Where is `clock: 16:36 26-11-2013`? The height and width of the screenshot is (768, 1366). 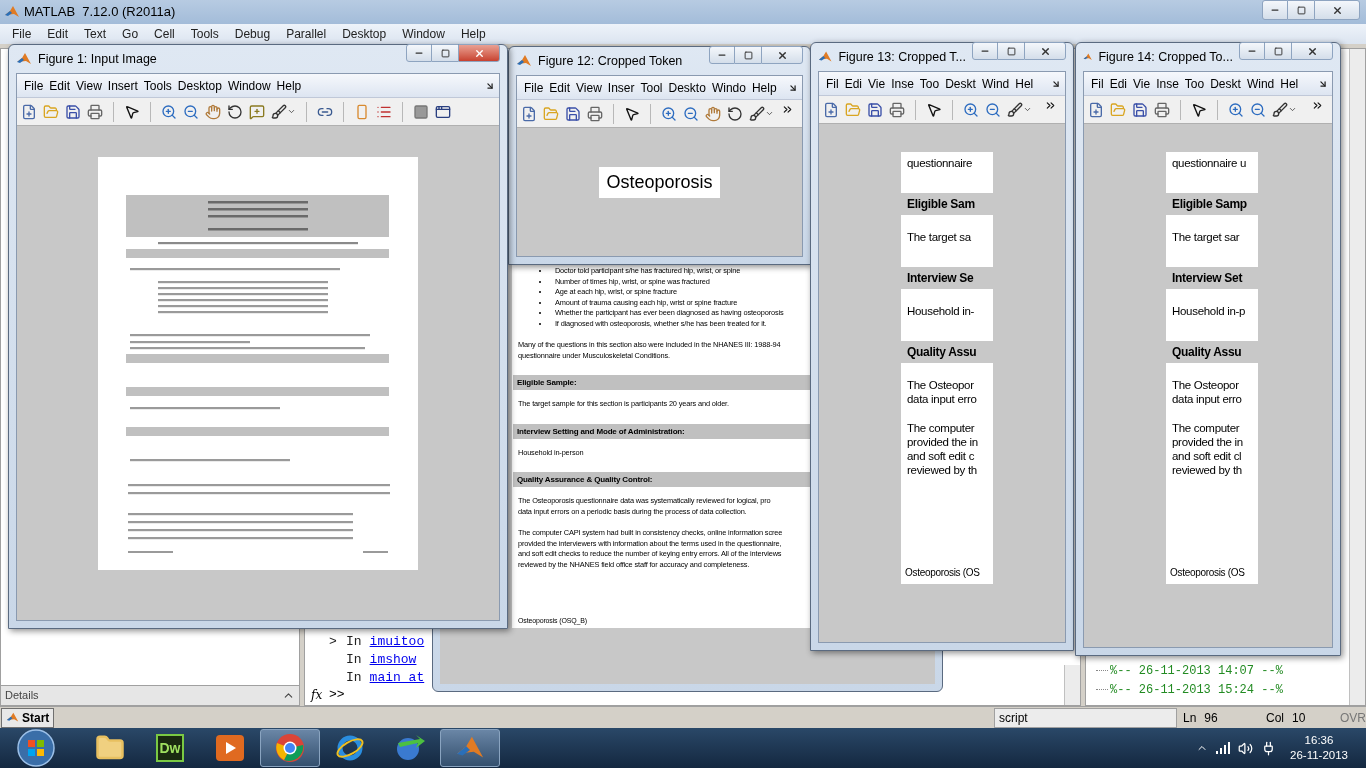
clock: 16:36 26-11-2013 is located at coordinates (1319, 748).